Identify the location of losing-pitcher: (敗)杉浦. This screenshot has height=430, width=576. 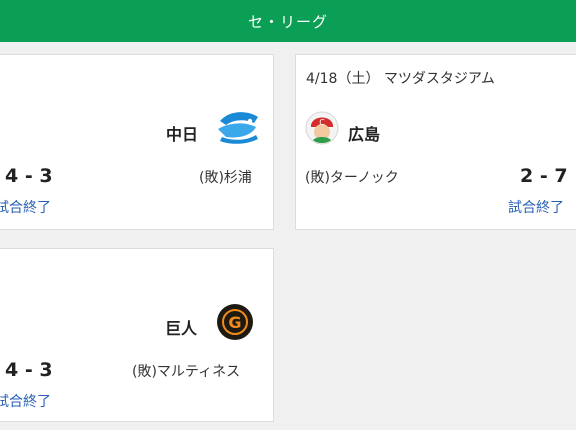
(225, 178).